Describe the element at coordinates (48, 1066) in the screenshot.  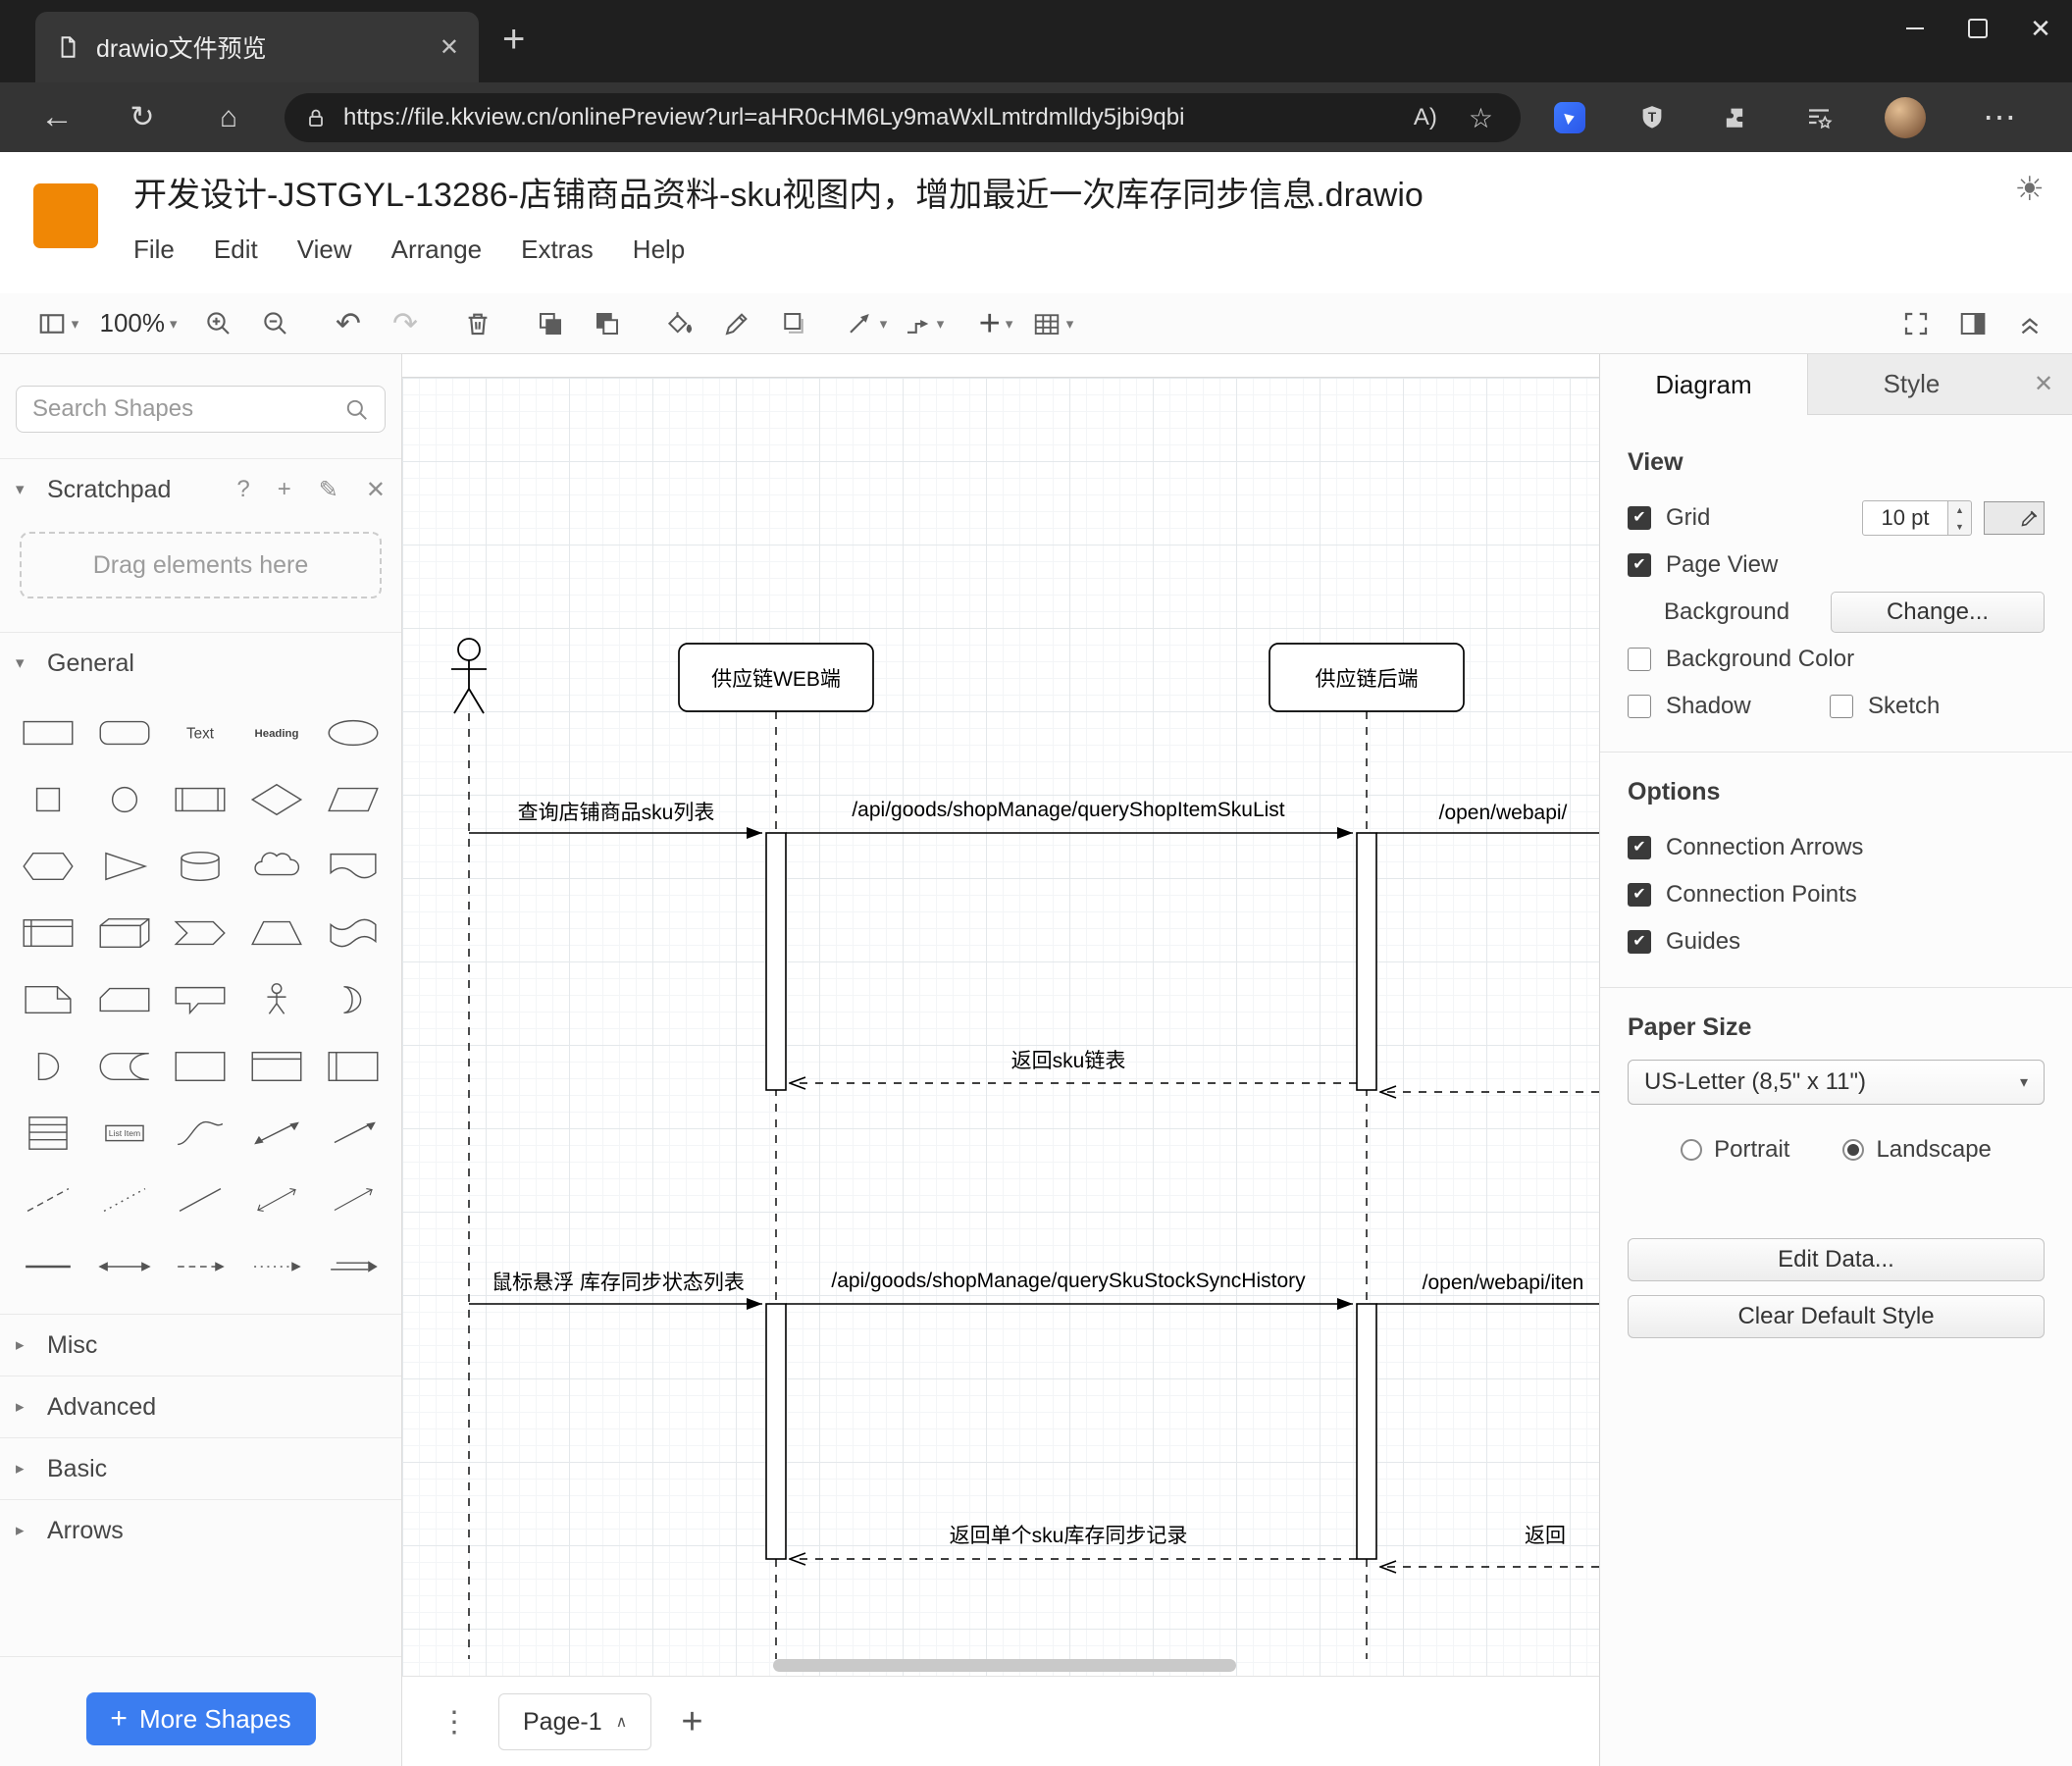
I see `shape-and-icon` at that location.